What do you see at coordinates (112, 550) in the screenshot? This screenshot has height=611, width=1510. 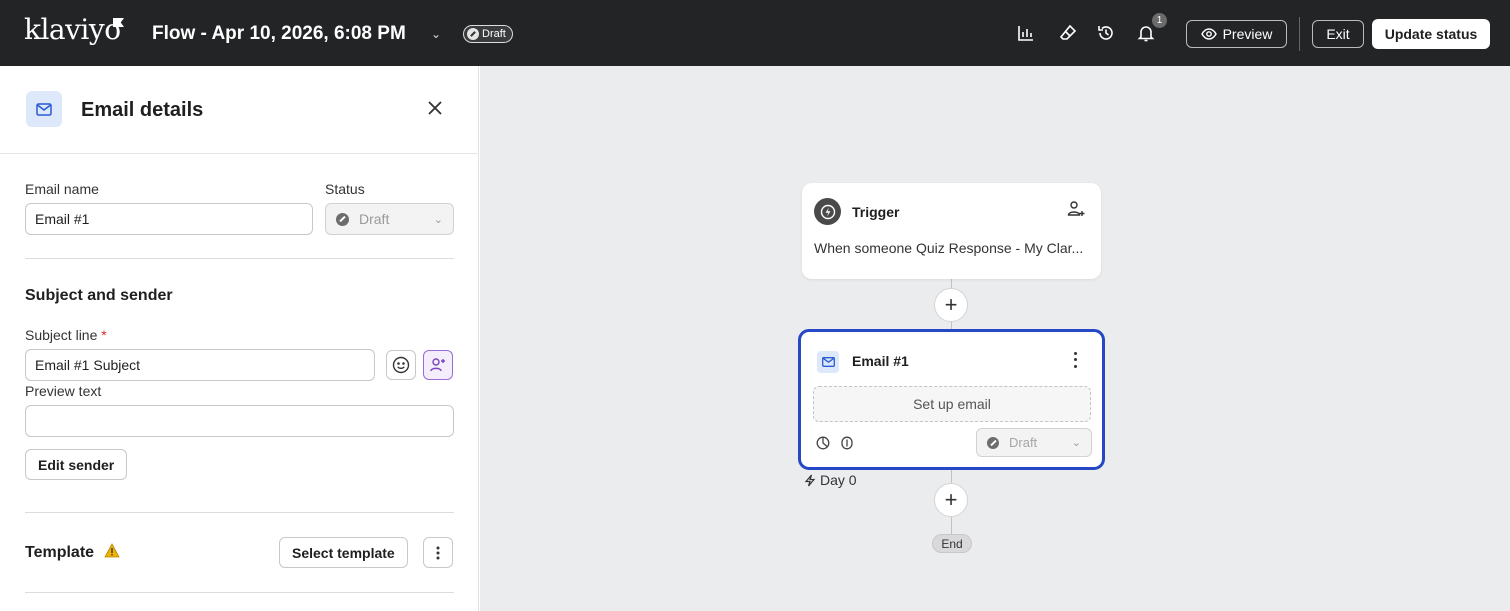 I see `warning-icon` at bounding box center [112, 550].